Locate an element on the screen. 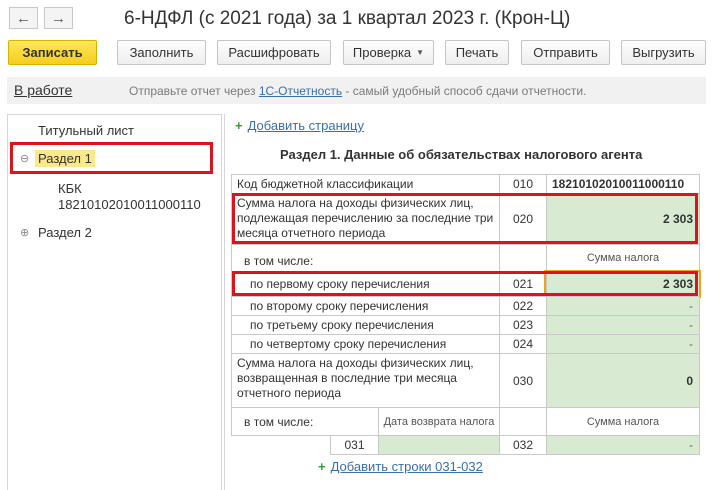 The height and width of the screenshot is (490, 713). including-label-2: в том числе: is located at coordinates (305, 421).